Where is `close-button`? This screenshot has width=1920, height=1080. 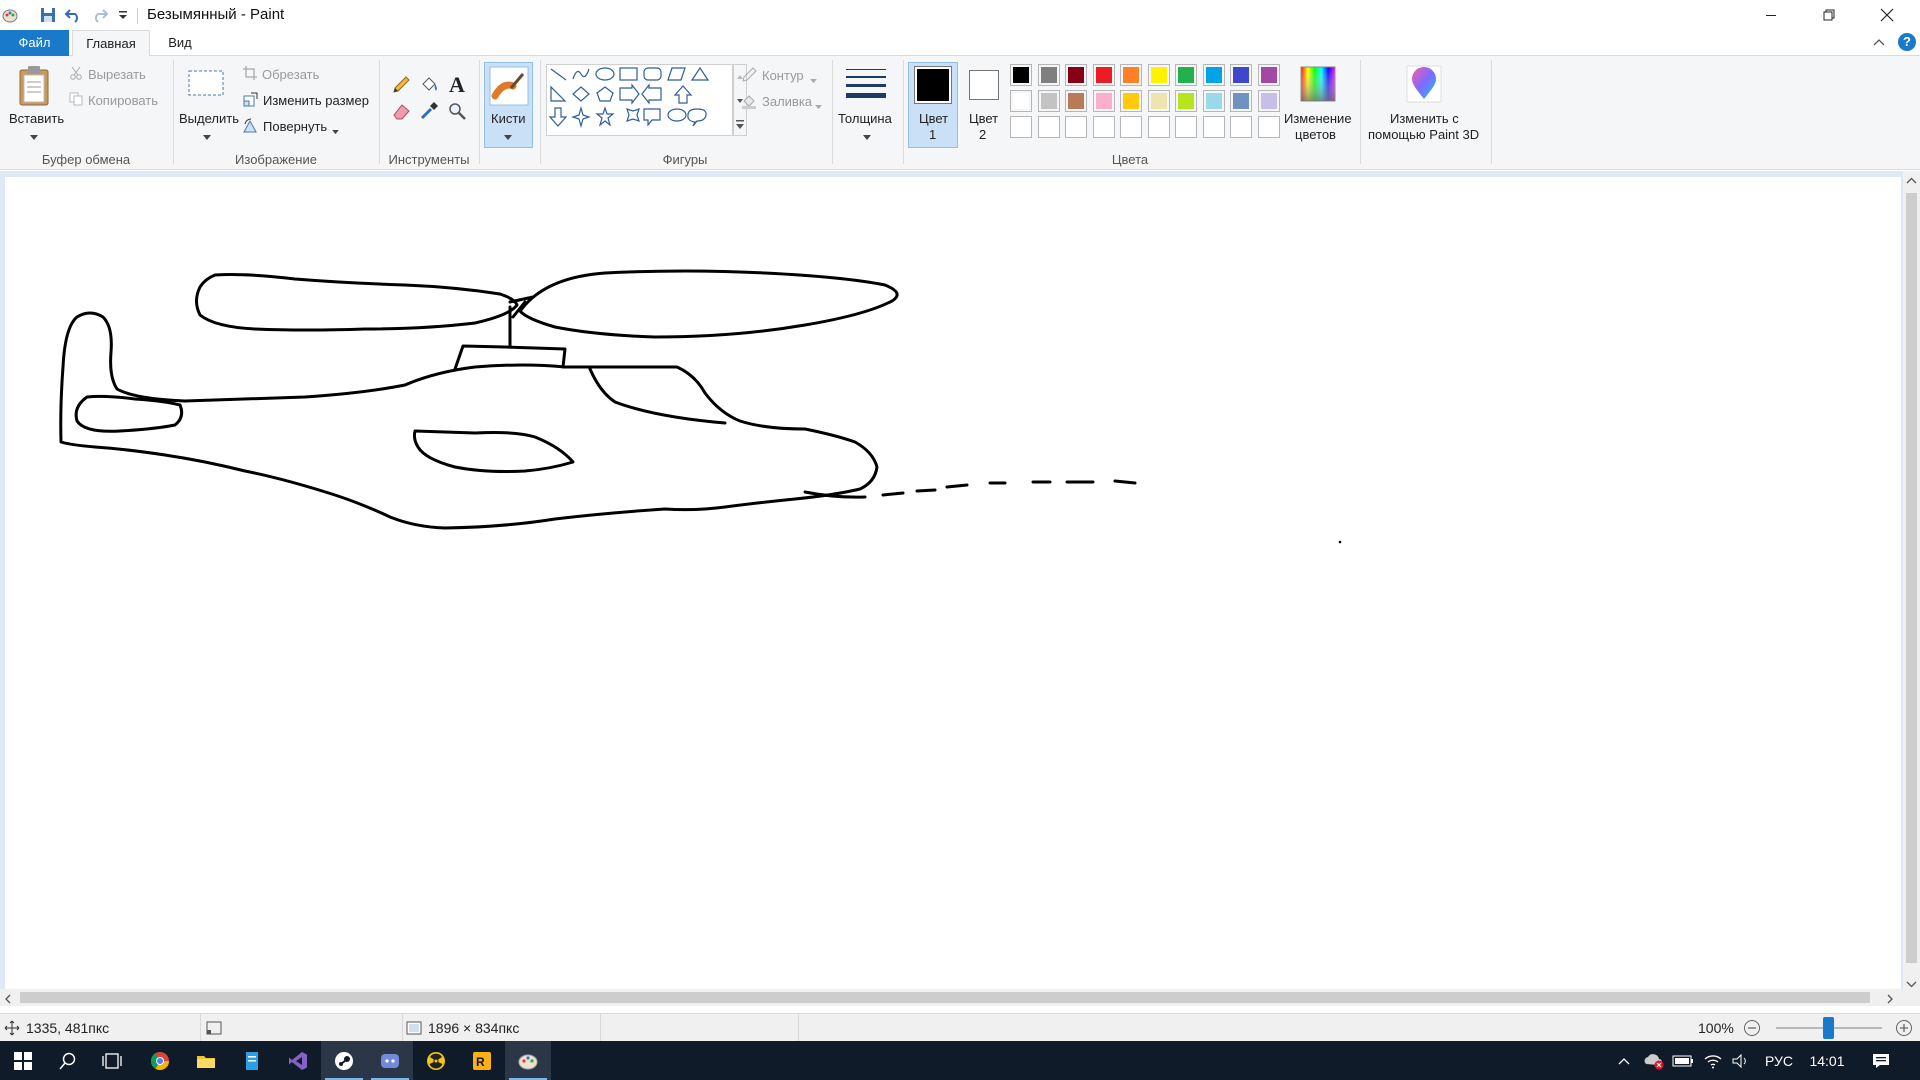 close-button is located at coordinates (1887, 15).